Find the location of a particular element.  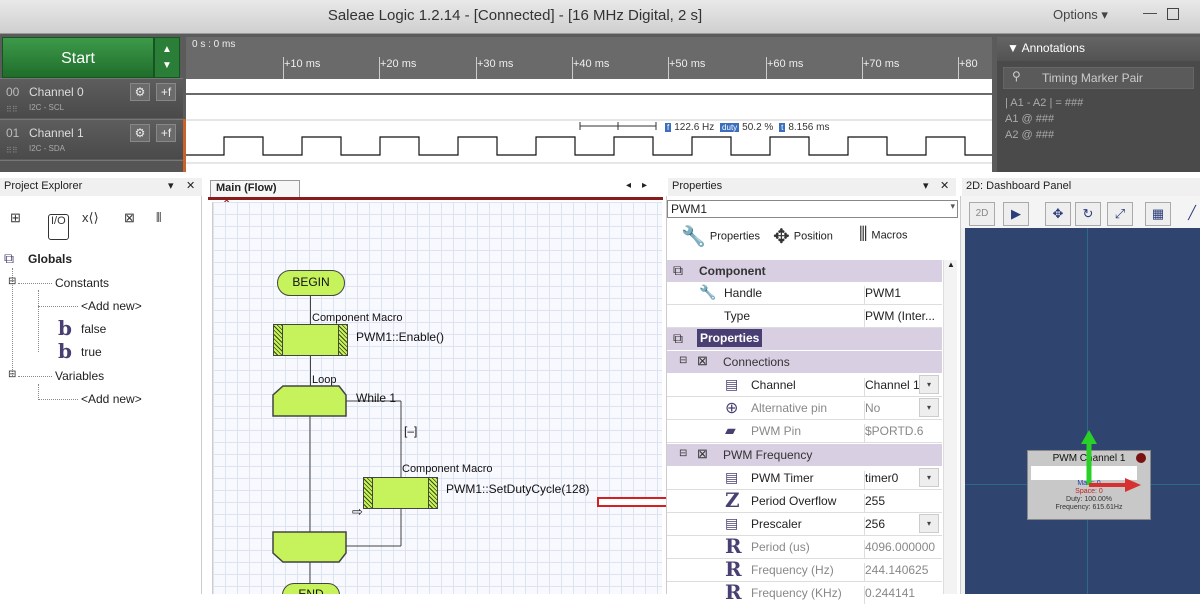

variables-icon: x⟨⟩ is located at coordinates (90, 223).